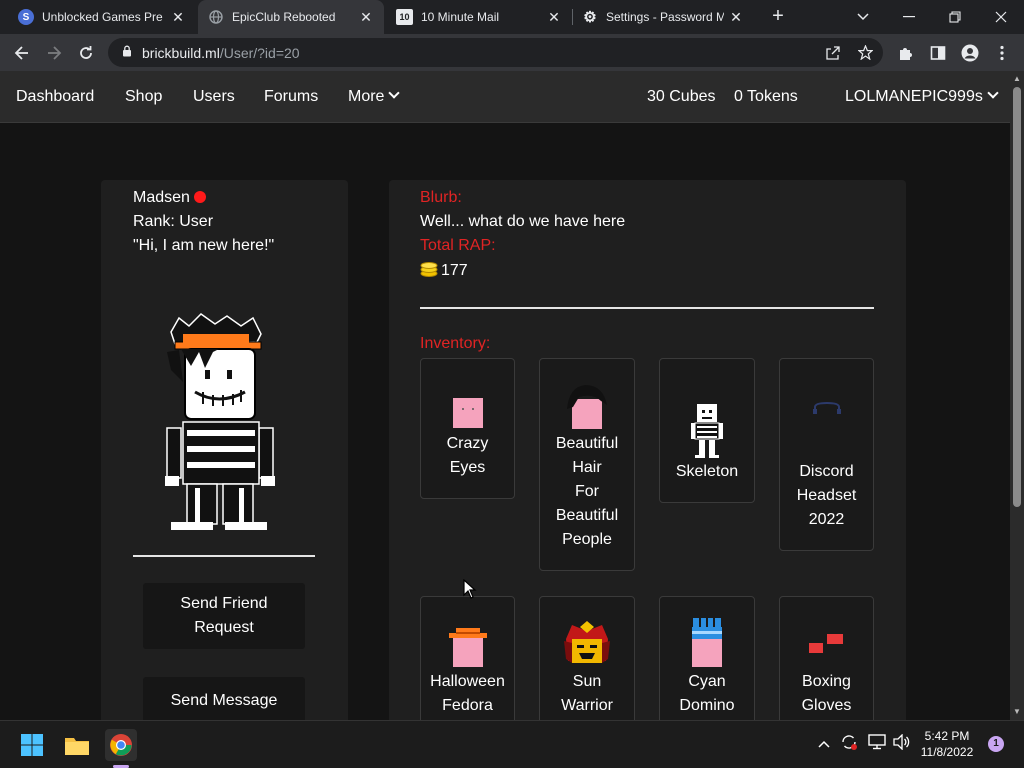 The width and height of the screenshot is (1024, 768). Describe the element at coordinates (259, 52) in the screenshot. I see `url-path: /User/?id=20` at that location.